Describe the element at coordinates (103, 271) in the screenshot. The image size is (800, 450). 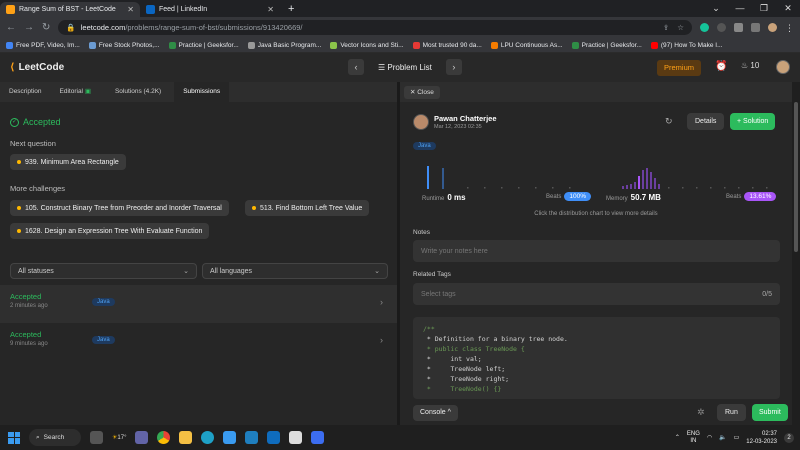
I see `status-filter-select: All statuses ⌄` at that location.